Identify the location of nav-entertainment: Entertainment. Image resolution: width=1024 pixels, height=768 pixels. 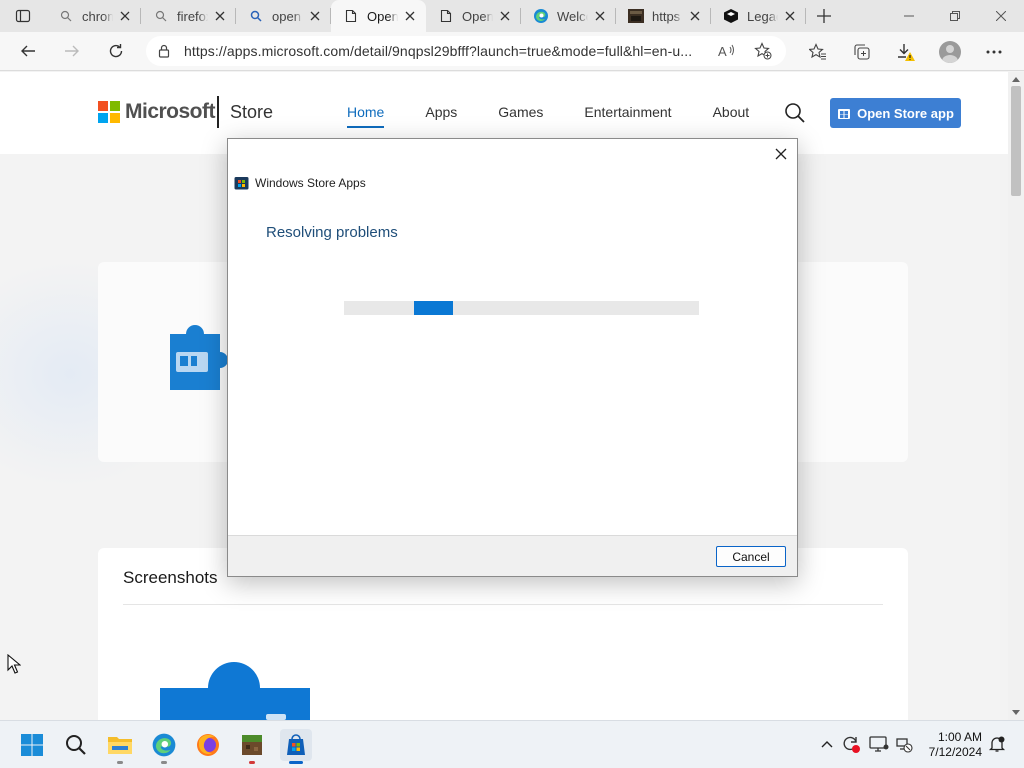
(627, 112).